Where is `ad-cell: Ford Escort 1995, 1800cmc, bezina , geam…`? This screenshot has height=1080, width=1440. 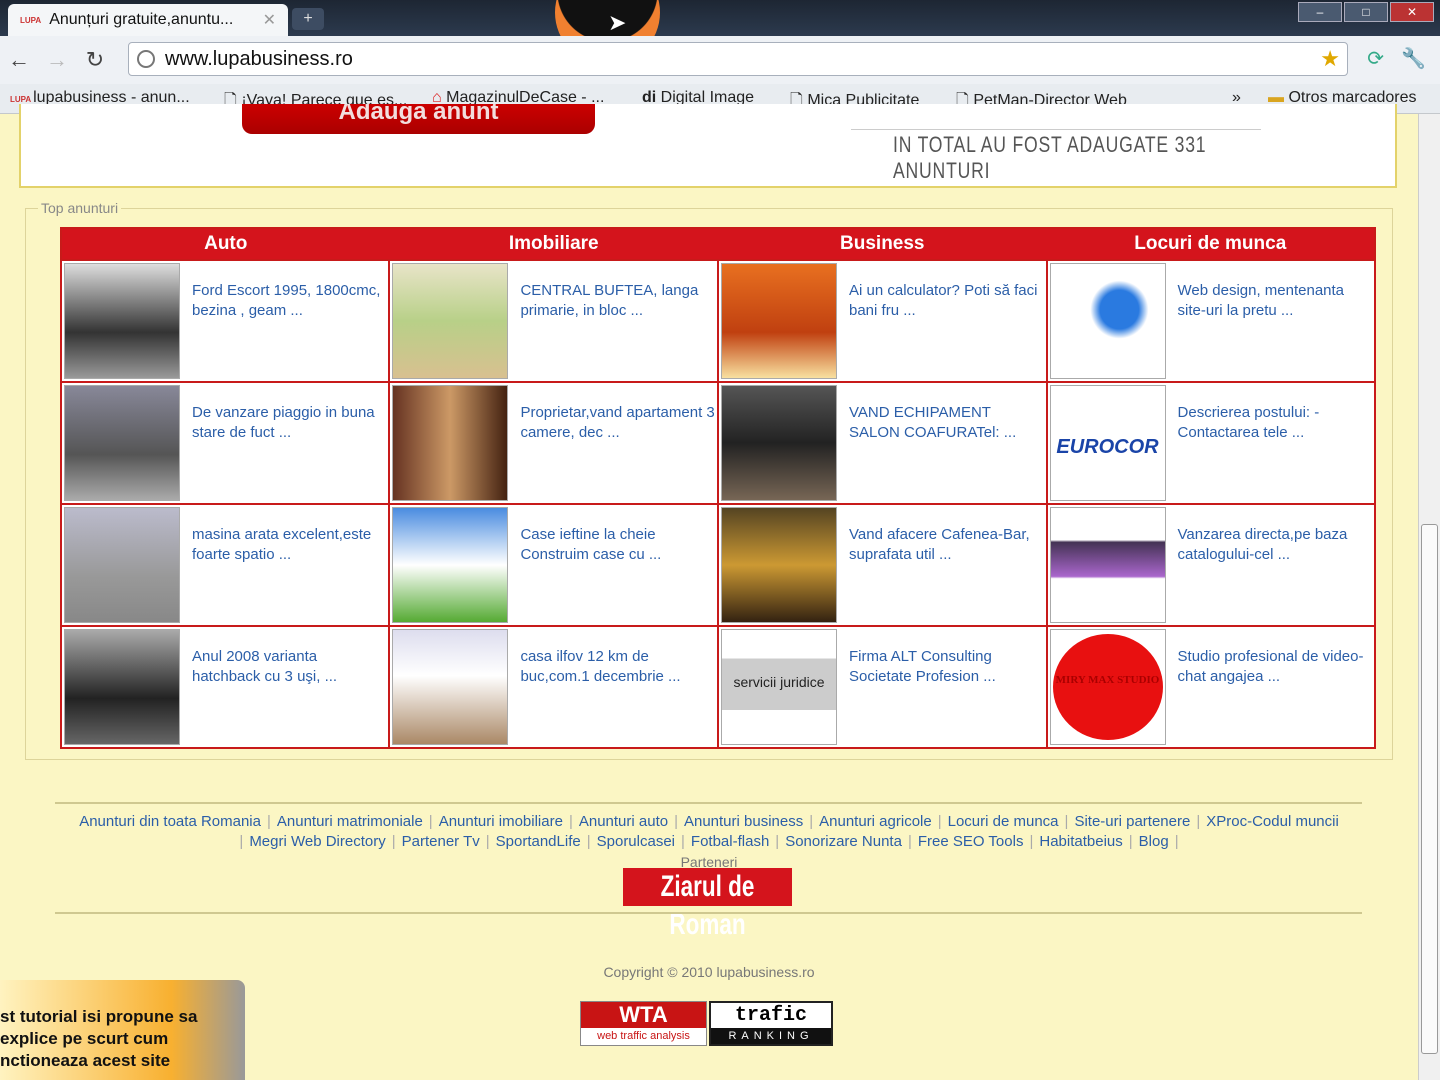
ad-cell: Ford Escort 1995, 1800cmc, bezina , geam… is located at coordinates (225, 321).